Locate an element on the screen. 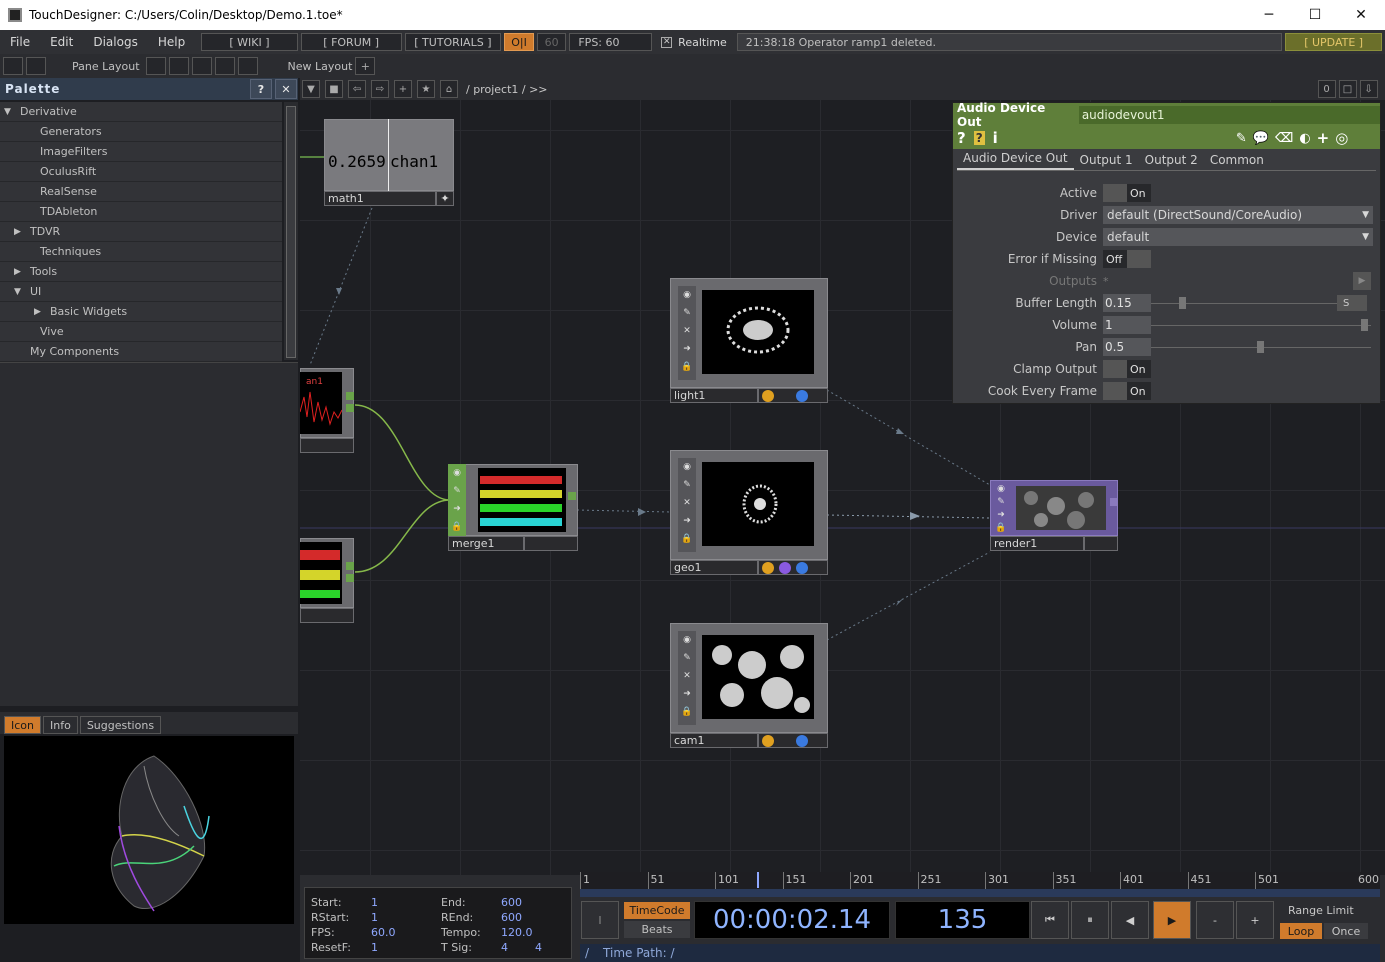 The height and width of the screenshot is (962, 1385). realtime-checkbox: ✕ is located at coordinates (667, 42).